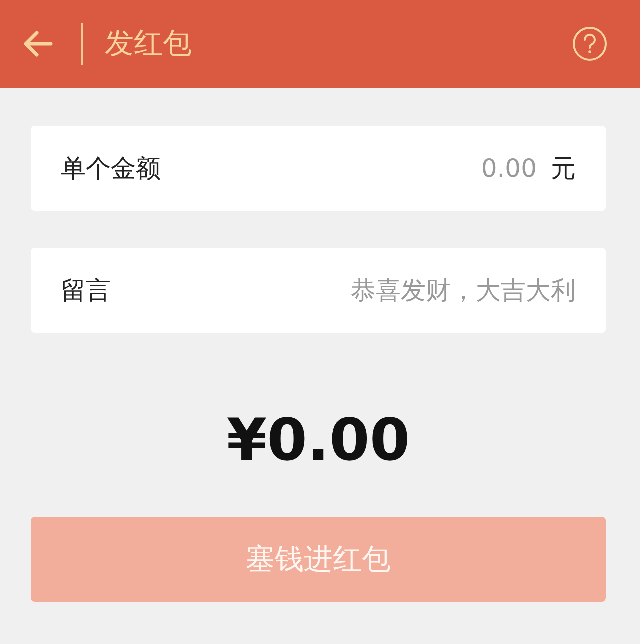 This screenshot has width=640, height=644. I want to click on input-field: 单个金额 0.00 元, so click(318, 168).